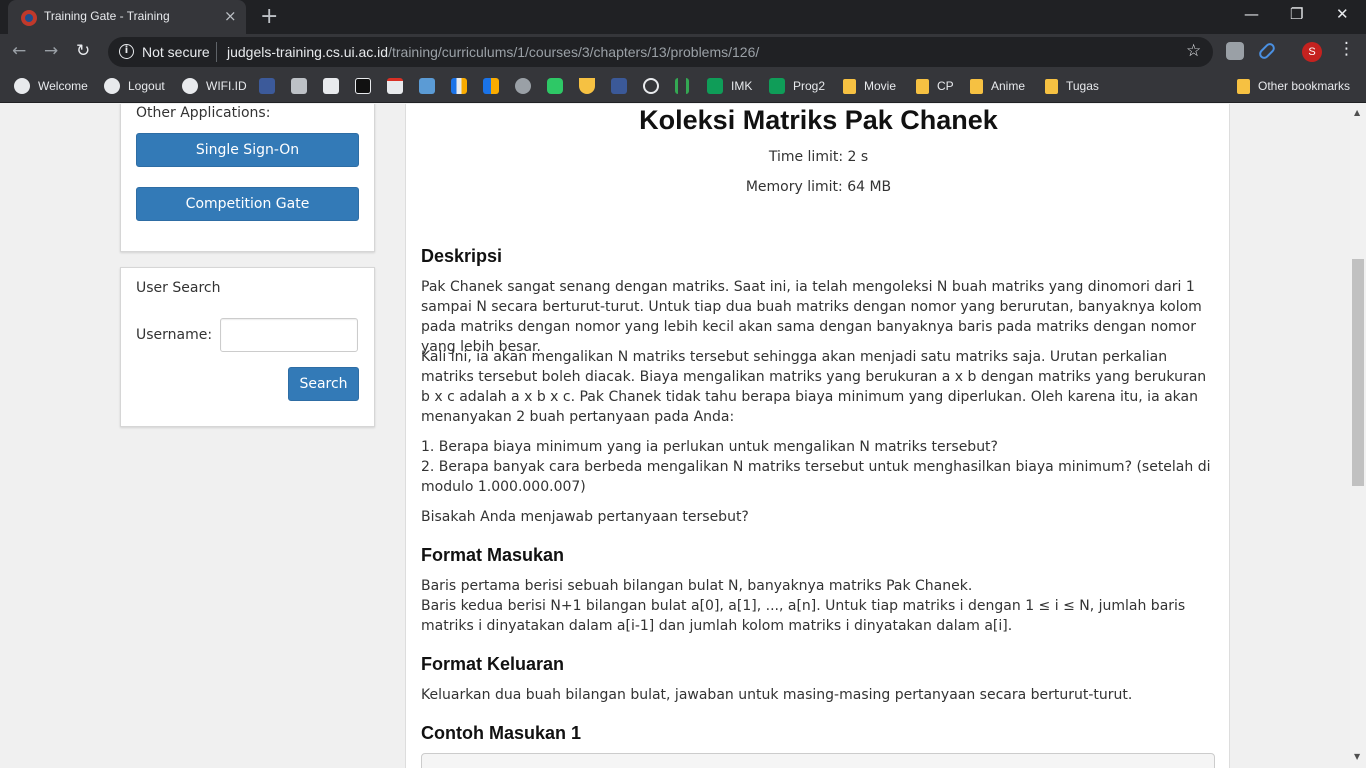 The image size is (1366, 768). Describe the element at coordinates (587, 86) in the screenshot. I see `bookmark-trophy-icon` at that location.